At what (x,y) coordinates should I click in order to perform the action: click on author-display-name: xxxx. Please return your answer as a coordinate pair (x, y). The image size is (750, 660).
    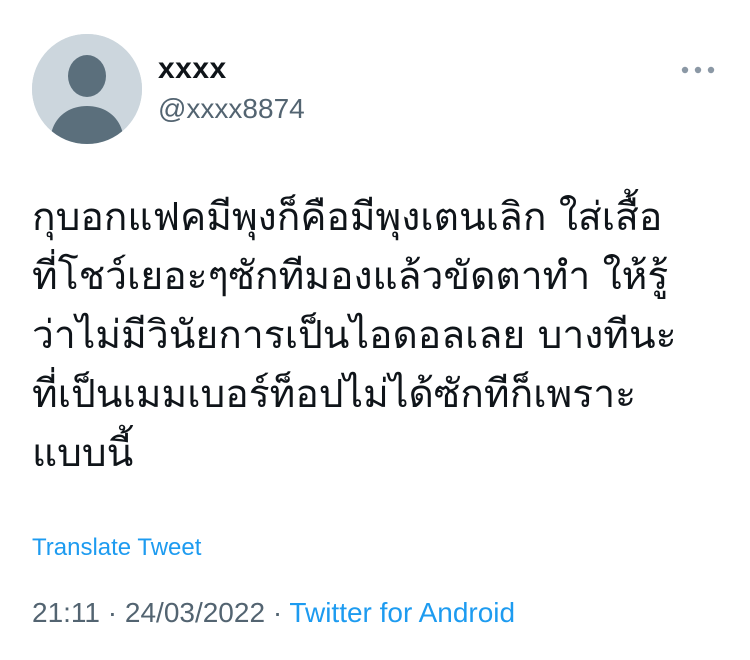
    Looking at the image, I should click on (192, 69).